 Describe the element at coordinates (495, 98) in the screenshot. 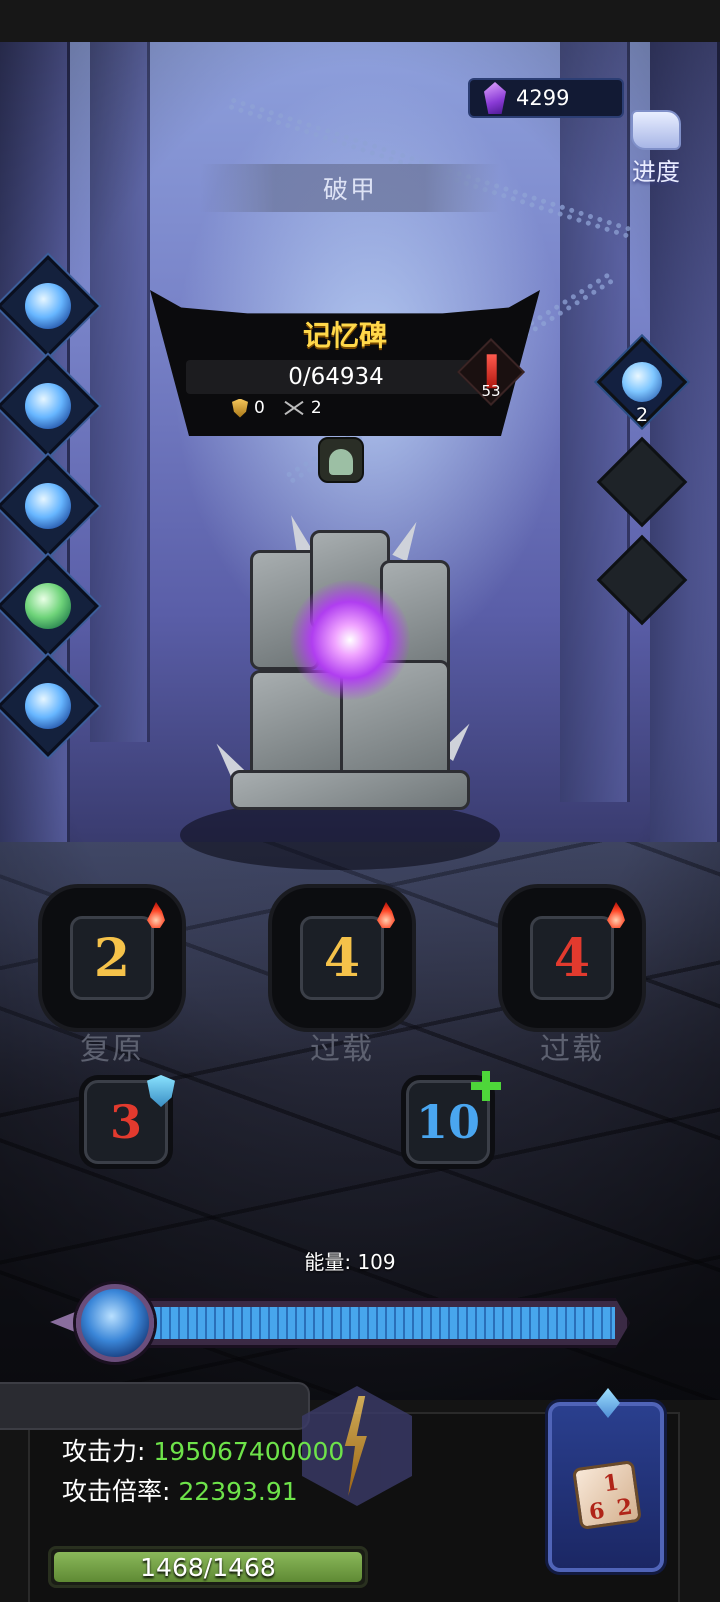

I see `purple-gem-icon` at that location.